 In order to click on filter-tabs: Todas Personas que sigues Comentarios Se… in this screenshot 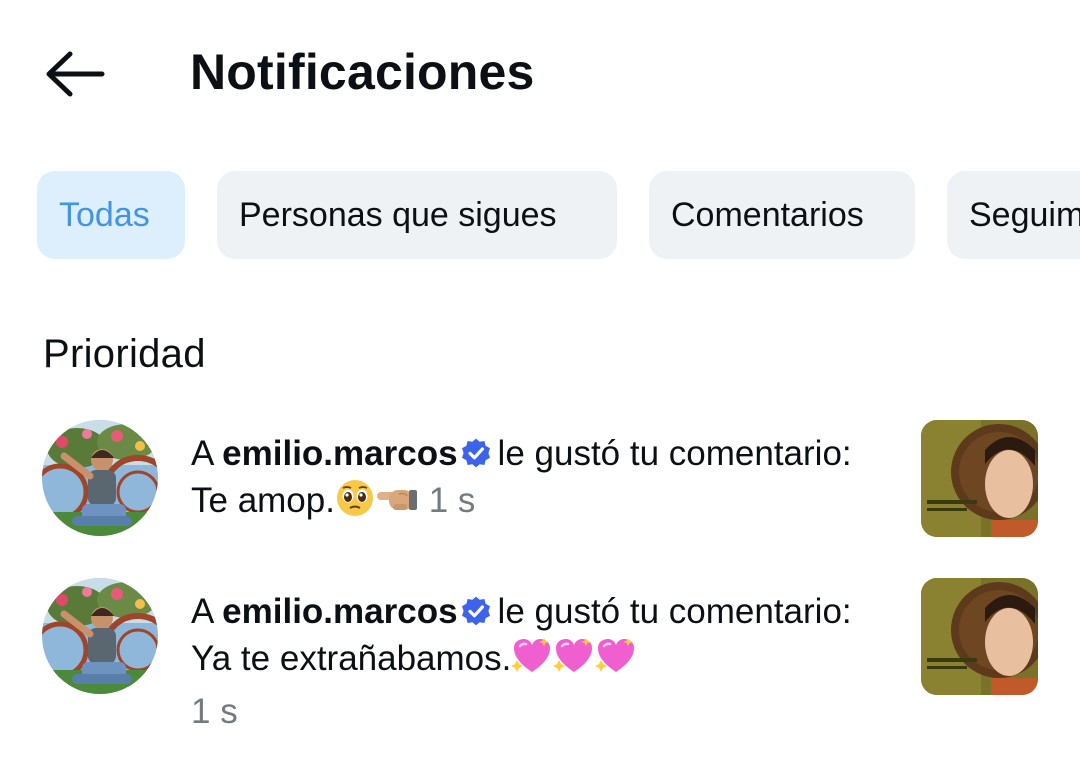, I will do `click(558, 216)`.